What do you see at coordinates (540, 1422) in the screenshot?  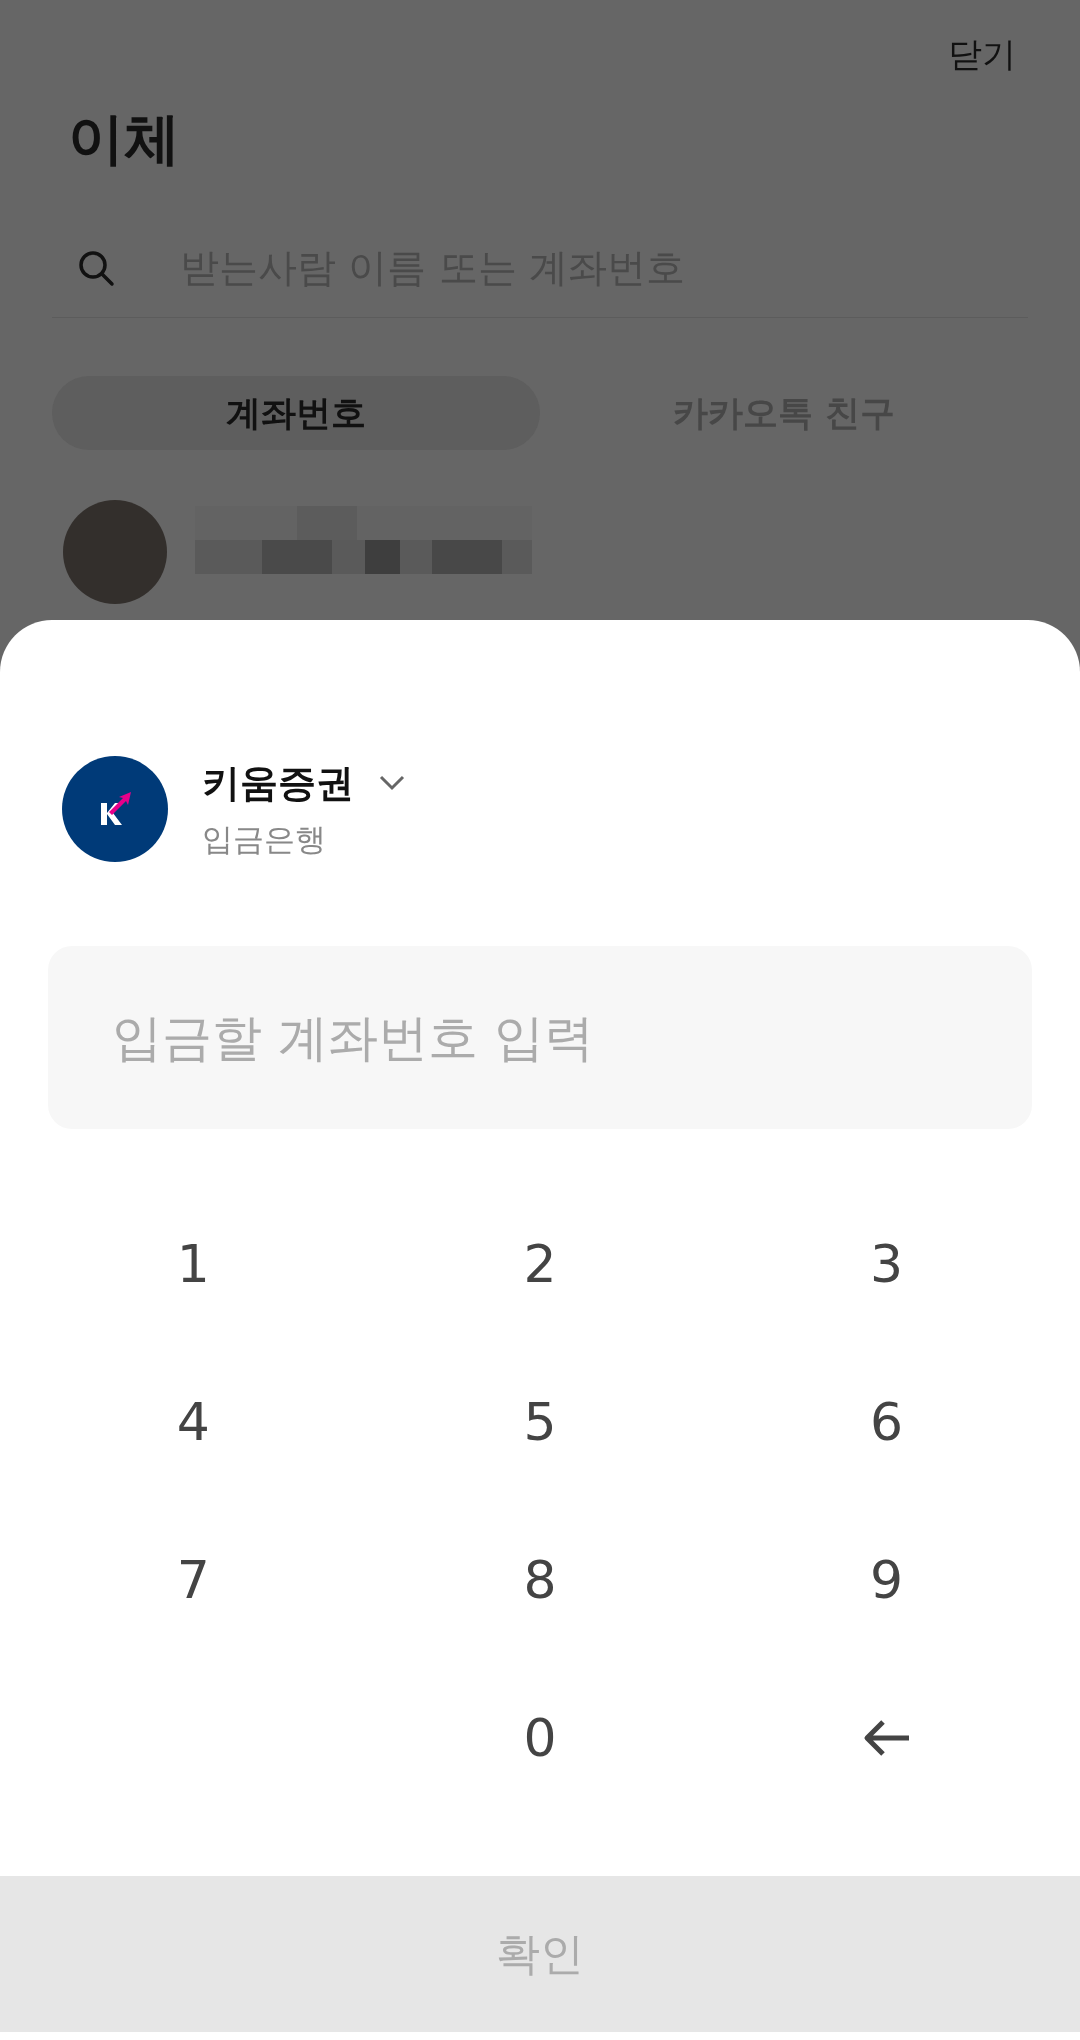 I see `keypad-key: 5` at bounding box center [540, 1422].